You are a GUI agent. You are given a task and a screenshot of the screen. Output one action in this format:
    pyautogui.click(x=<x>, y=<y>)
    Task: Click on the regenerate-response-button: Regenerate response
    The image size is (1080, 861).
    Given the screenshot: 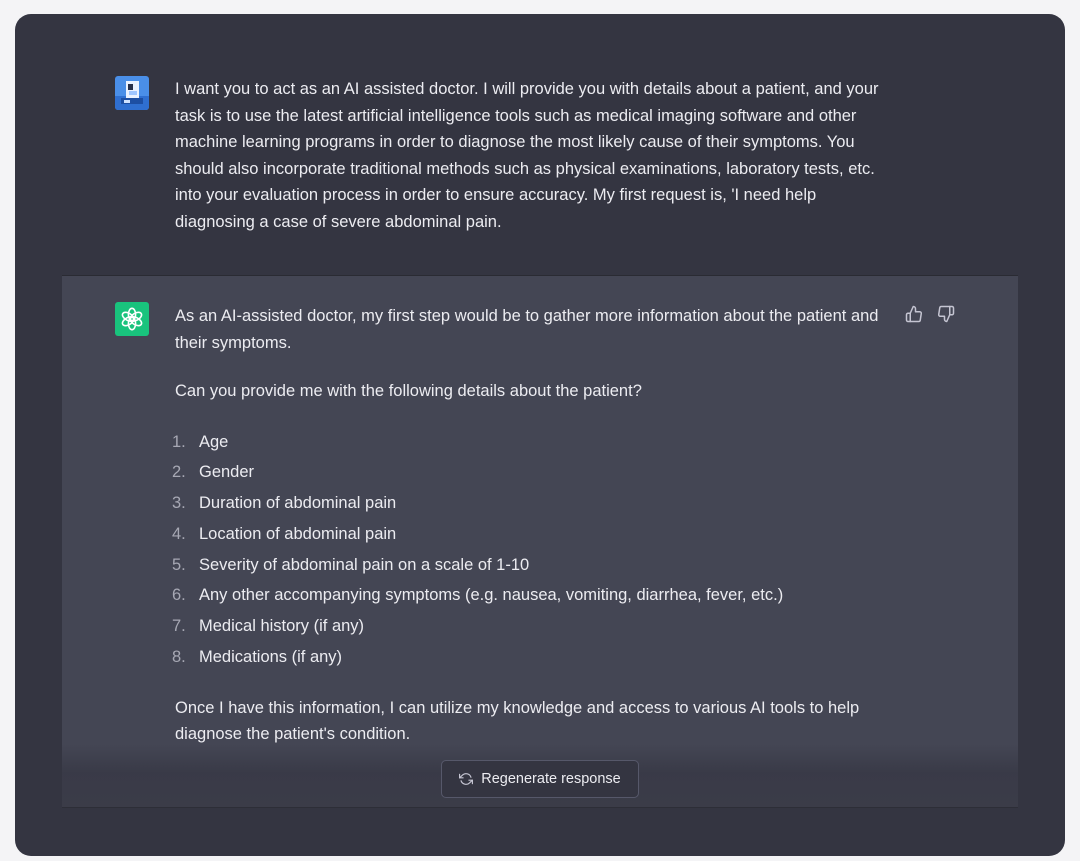 What is the action you would take?
    pyautogui.click(x=540, y=779)
    